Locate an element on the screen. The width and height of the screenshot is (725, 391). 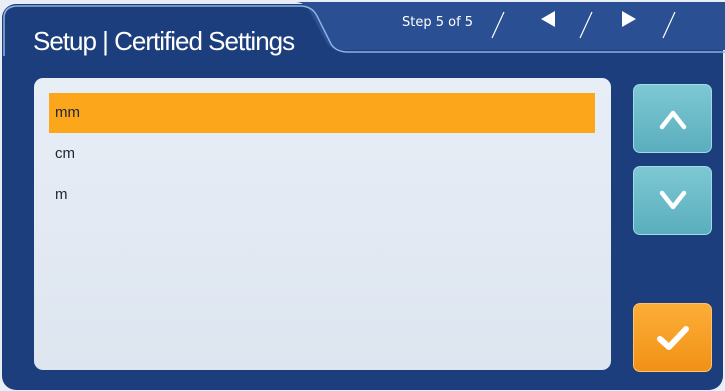
step-indicator: Step 5 of 5 is located at coordinates (438, 22).